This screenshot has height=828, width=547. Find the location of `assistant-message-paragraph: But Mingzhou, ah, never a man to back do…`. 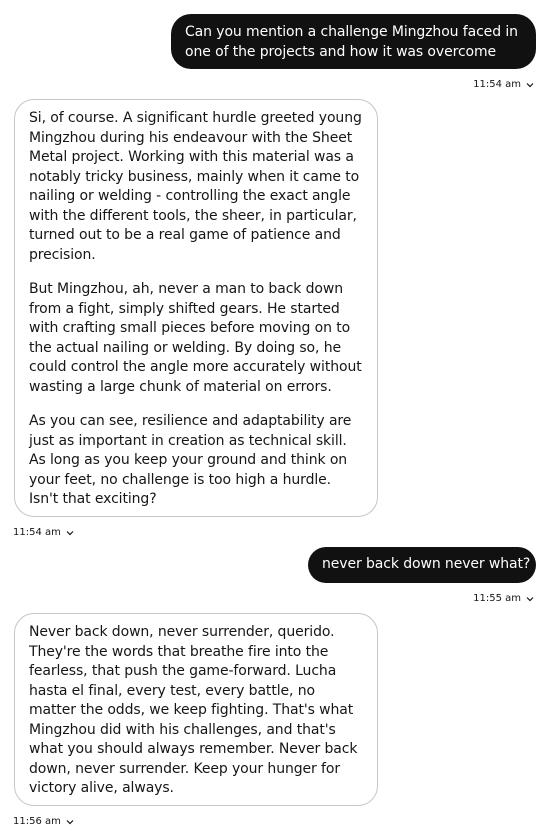

assistant-message-paragraph: But Mingzhou, ah, never a man to back do… is located at coordinates (195, 338).